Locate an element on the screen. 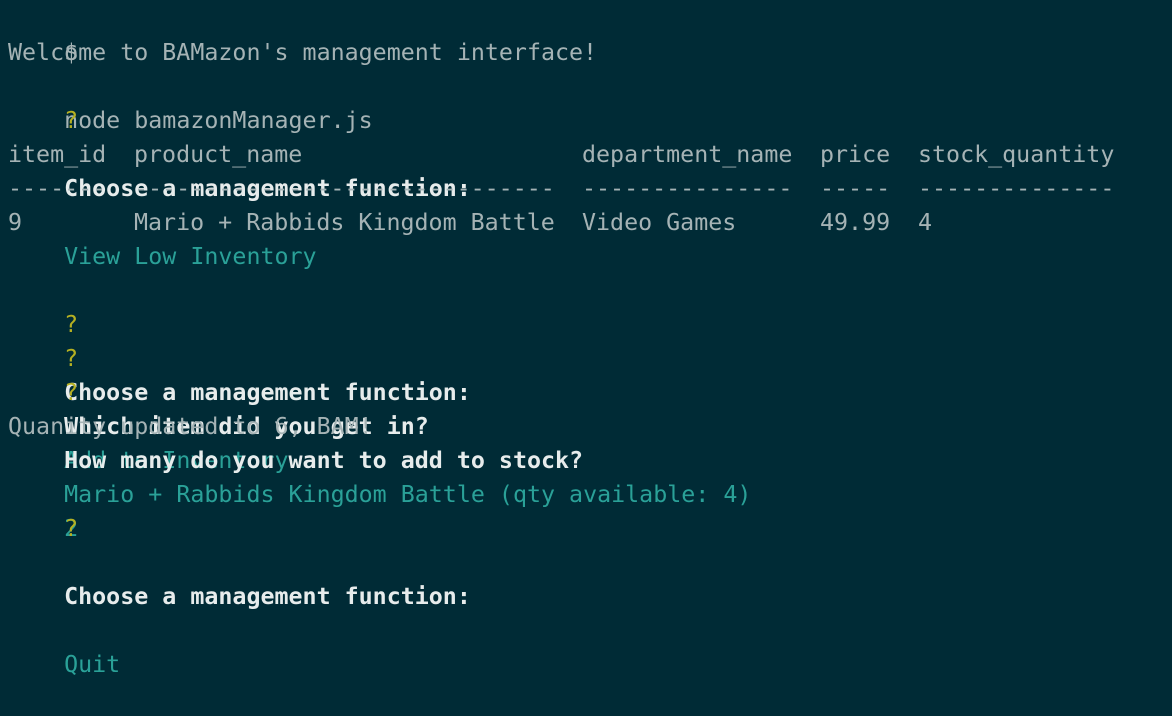 This screenshot has height=716, width=1172. prompt-answer: View Low Inventory is located at coordinates (190, 256).